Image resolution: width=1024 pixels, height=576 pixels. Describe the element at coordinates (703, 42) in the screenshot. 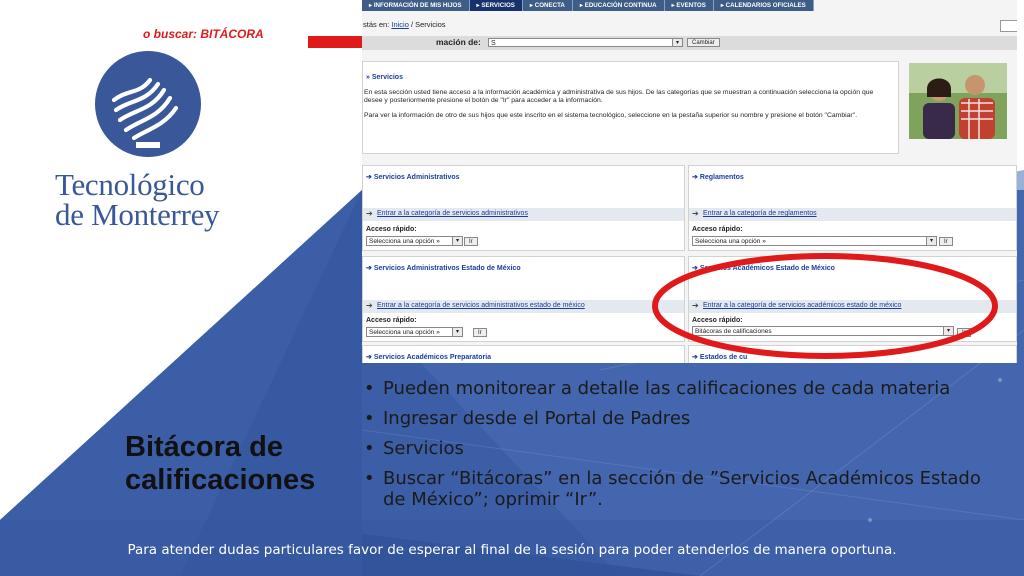

I see `change-button: Cambiar` at that location.